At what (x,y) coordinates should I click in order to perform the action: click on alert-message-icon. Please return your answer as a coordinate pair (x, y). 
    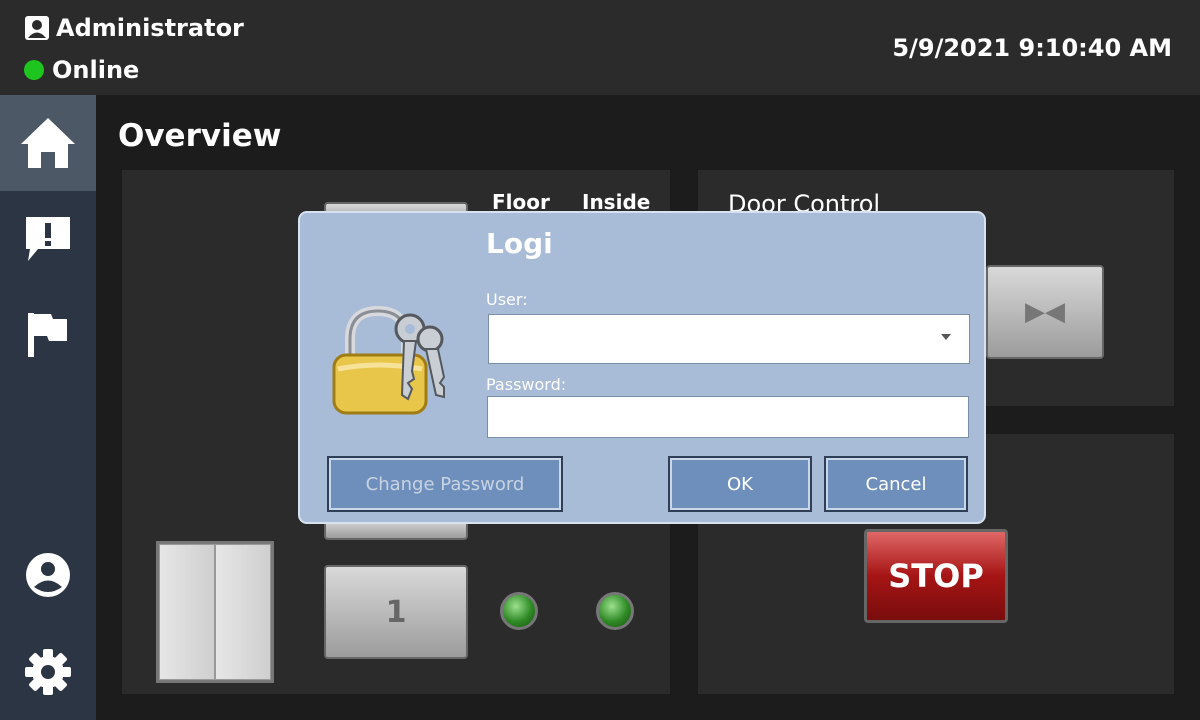
    Looking at the image, I should click on (48, 239).